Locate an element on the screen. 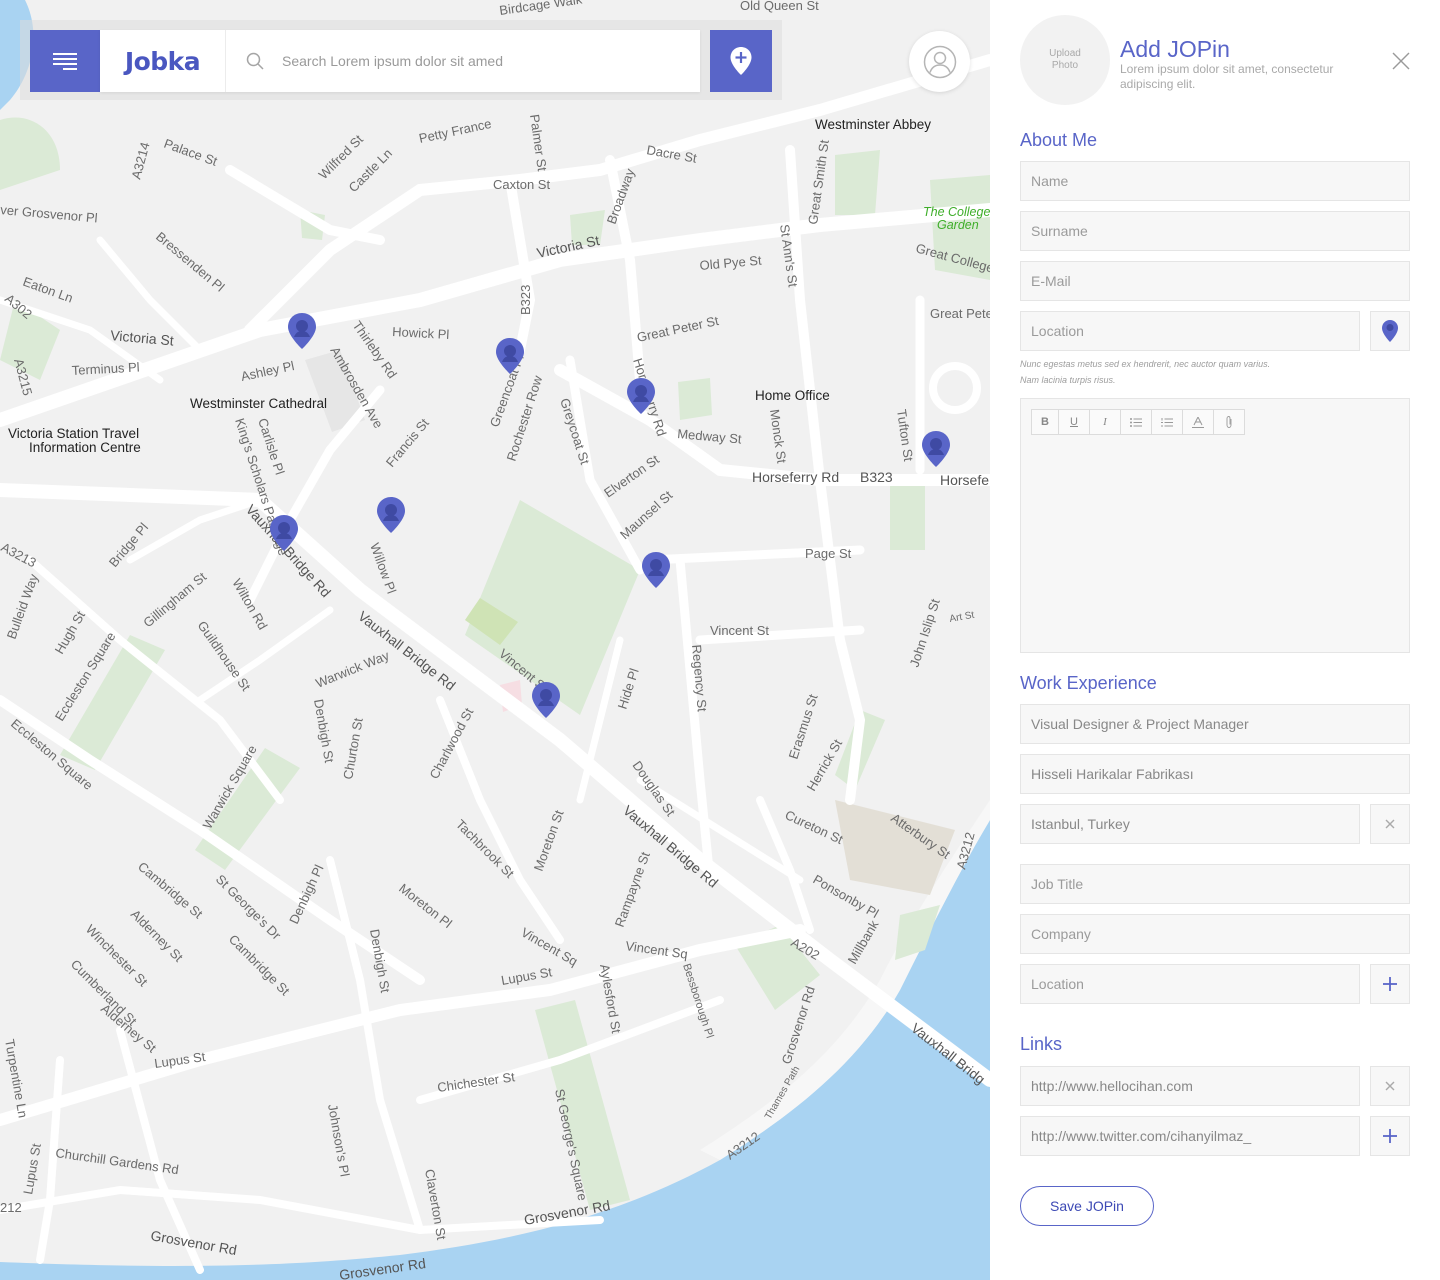 The height and width of the screenshot is (1280, 1440). panel-title: Add JOPin is located at coordinates (1175, 49).